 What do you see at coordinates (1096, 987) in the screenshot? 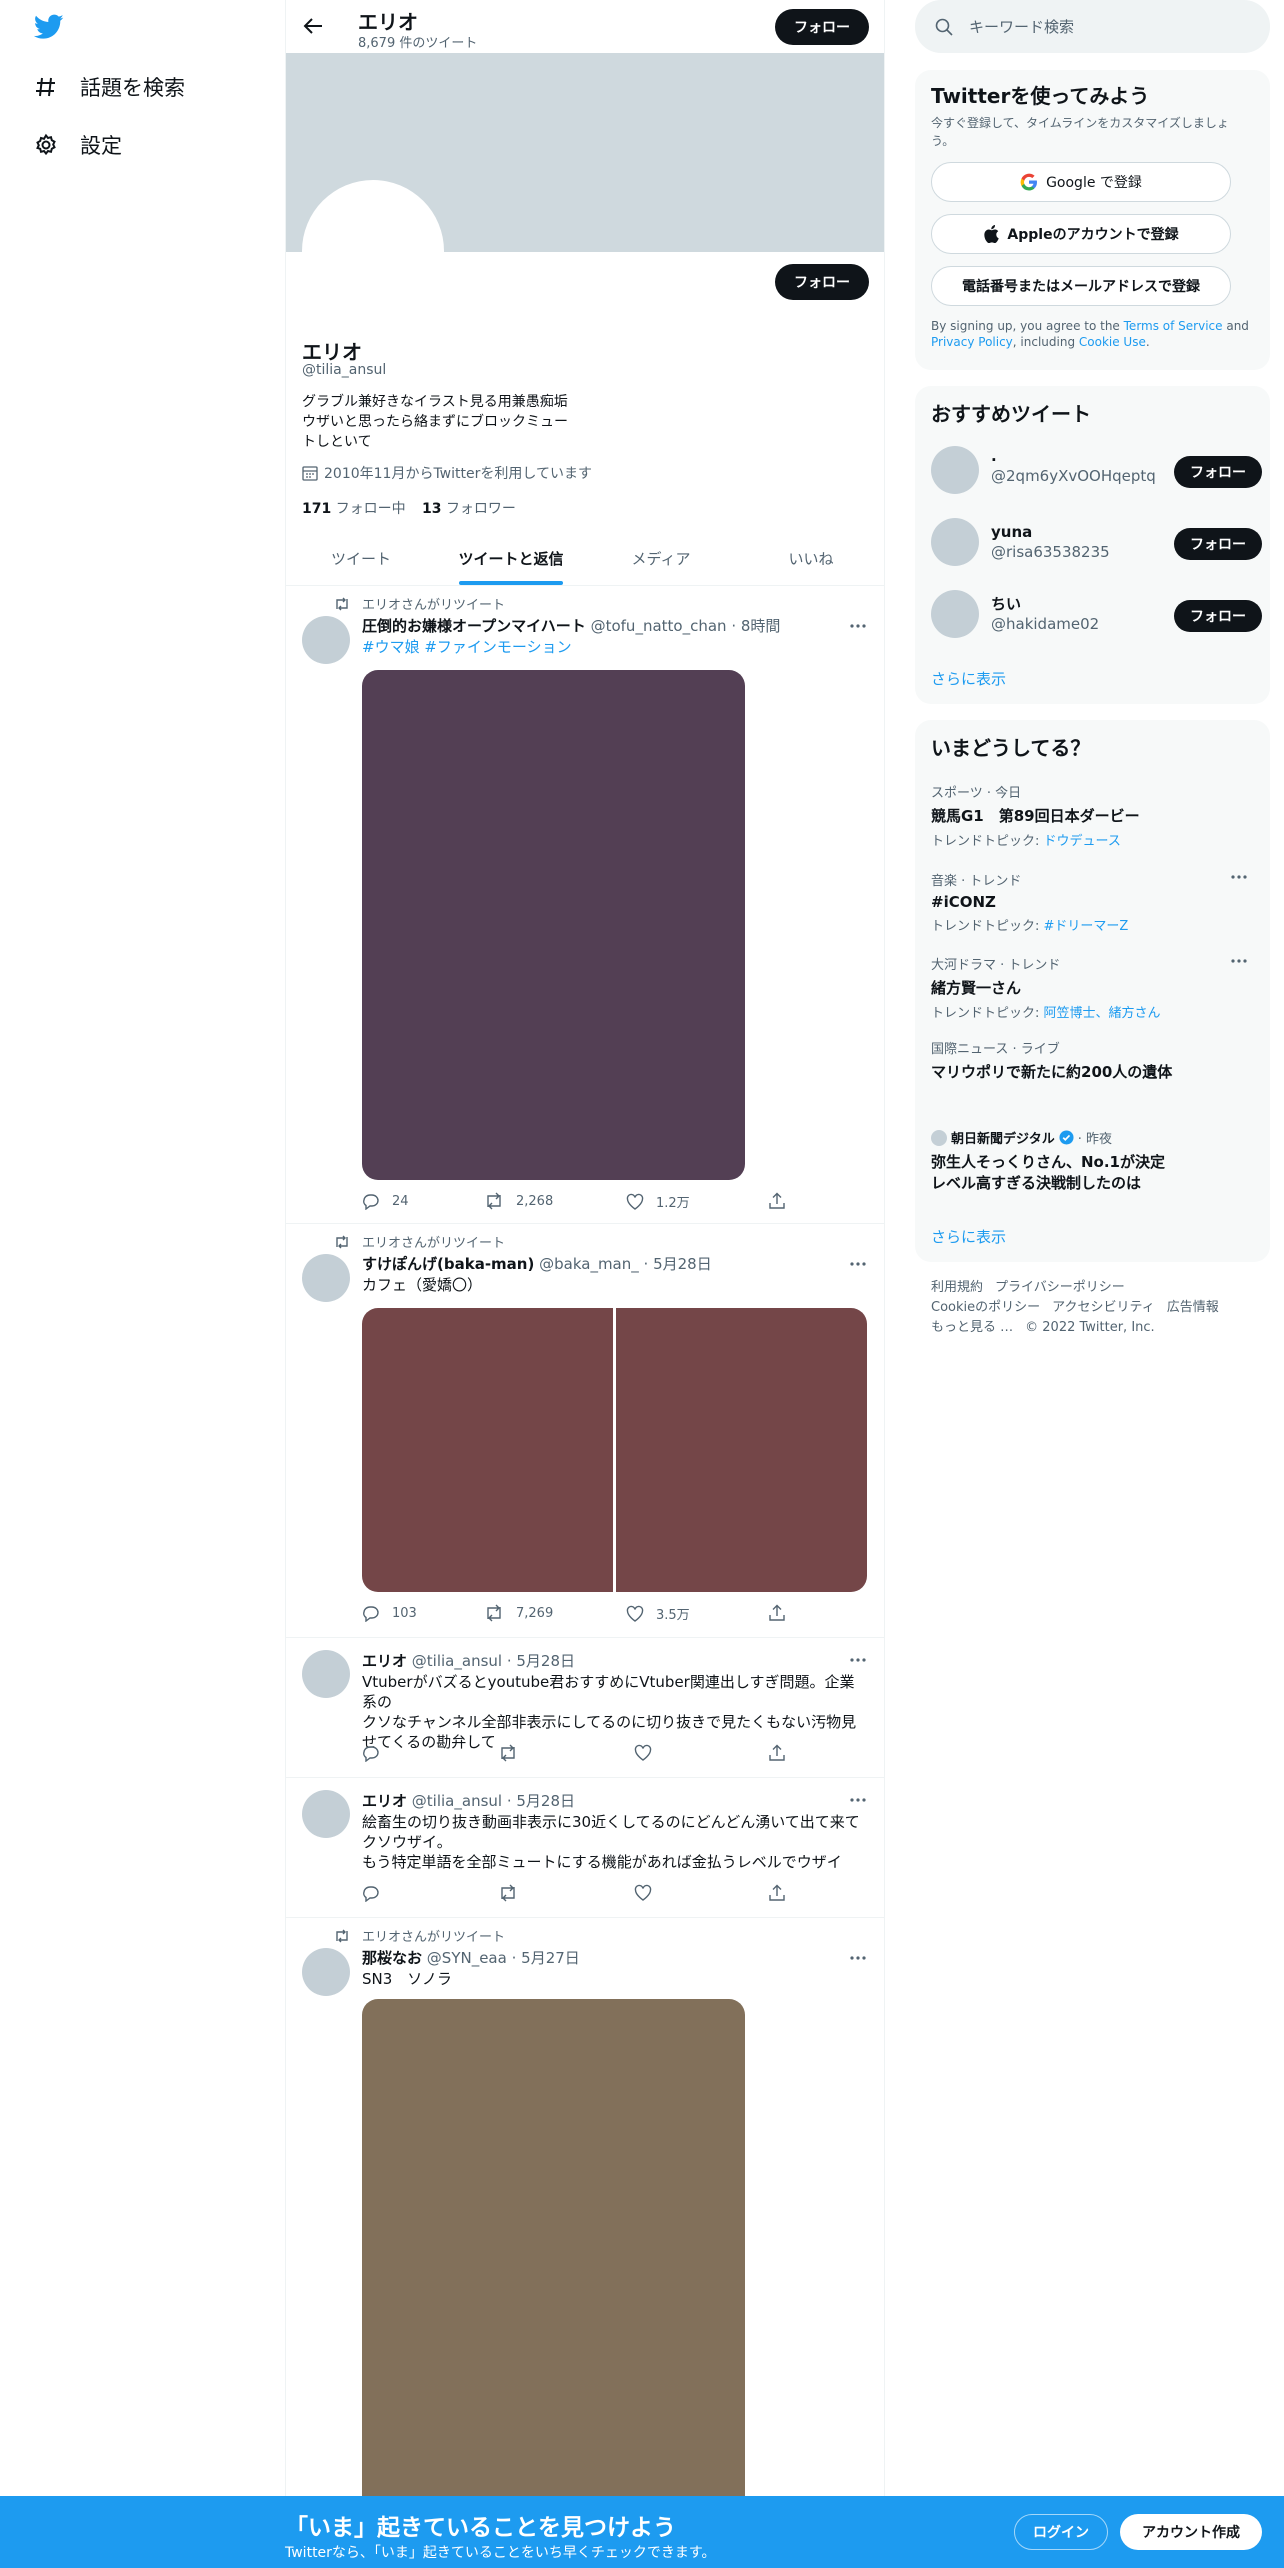
I see `trend-item: 大河ドラマ · トレンド 緒方賢一さん トレンドトピック: 阿笠博士、緒方さん` at bounding box center [1096, 987].